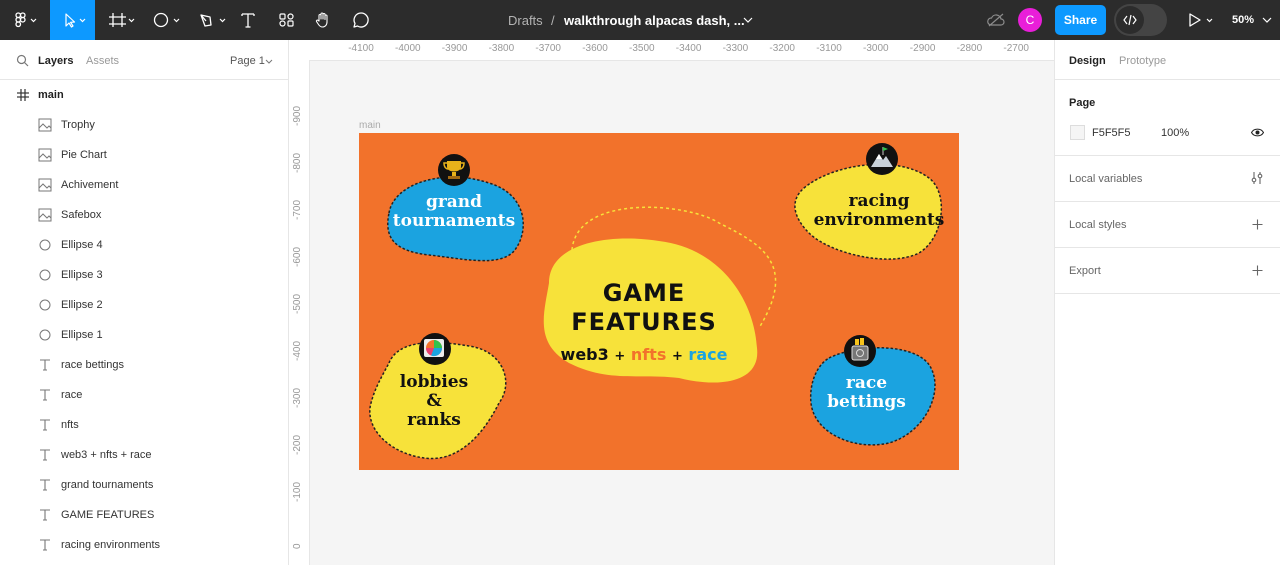 The height and width of the screenshot is (565, 1280). What do you see at coordinates (102, 61) in the screenshot?
I see `tab-assets: Assets` at bounding box center [102, 61].